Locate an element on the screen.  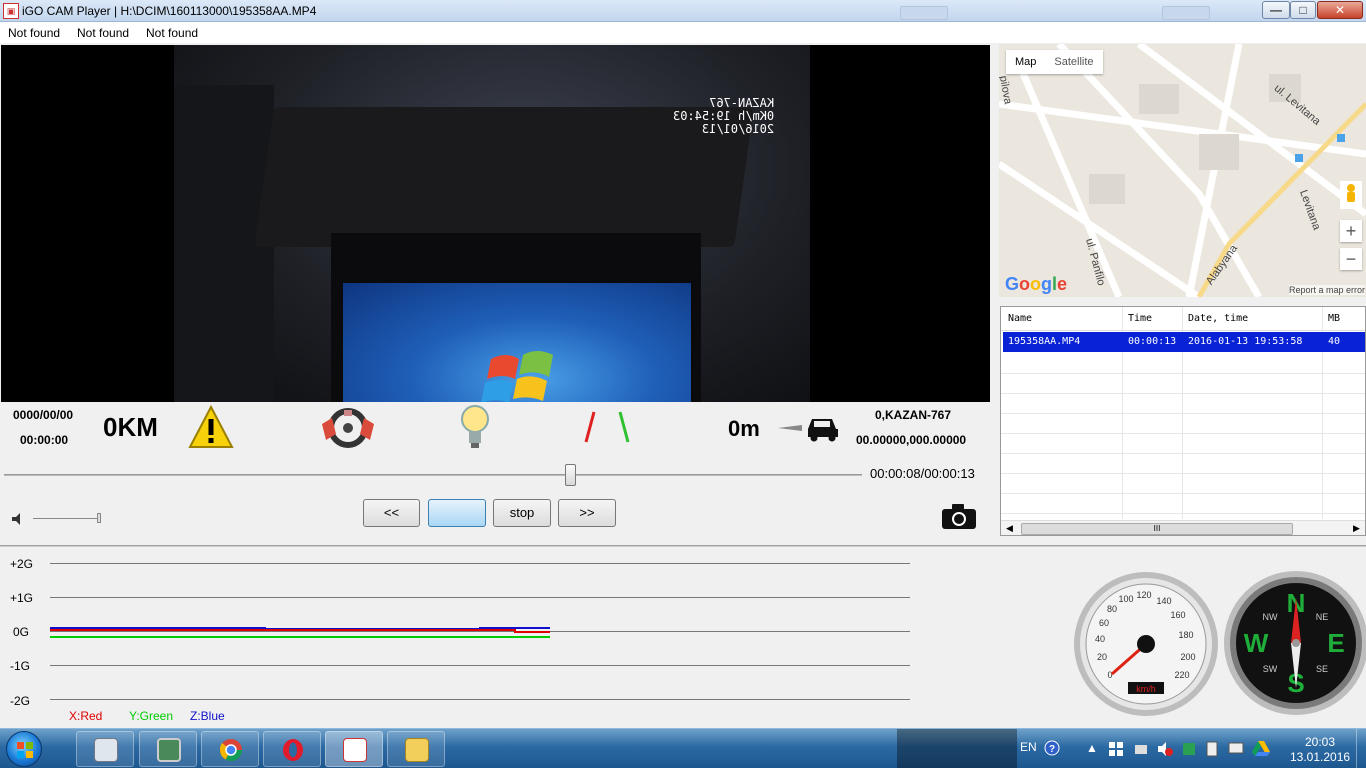
previous-button: << is located at coordinates (391, 513).